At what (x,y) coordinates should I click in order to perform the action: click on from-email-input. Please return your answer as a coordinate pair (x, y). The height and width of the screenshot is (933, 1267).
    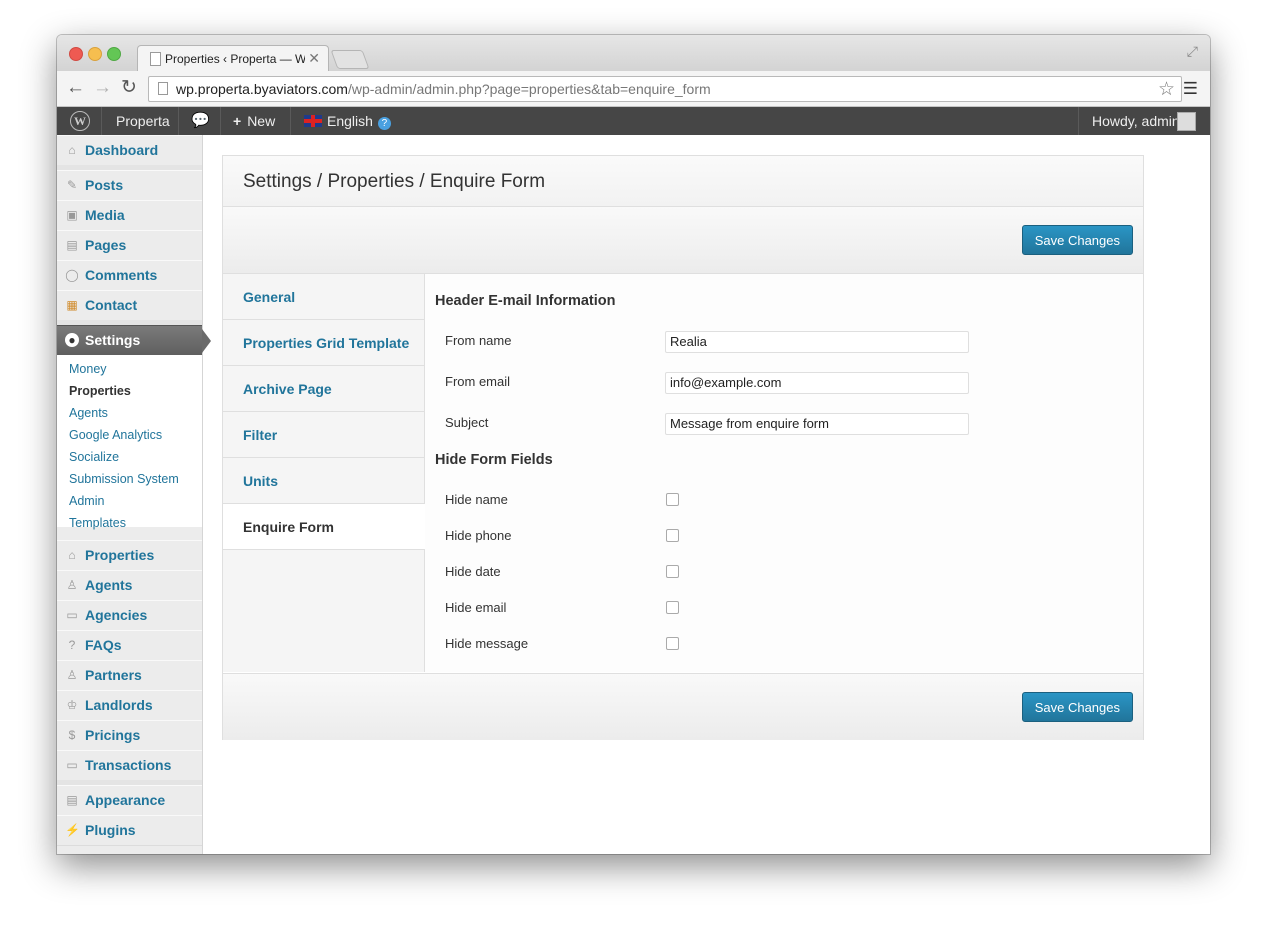
    Looking at the image, I should click on (817, 383).